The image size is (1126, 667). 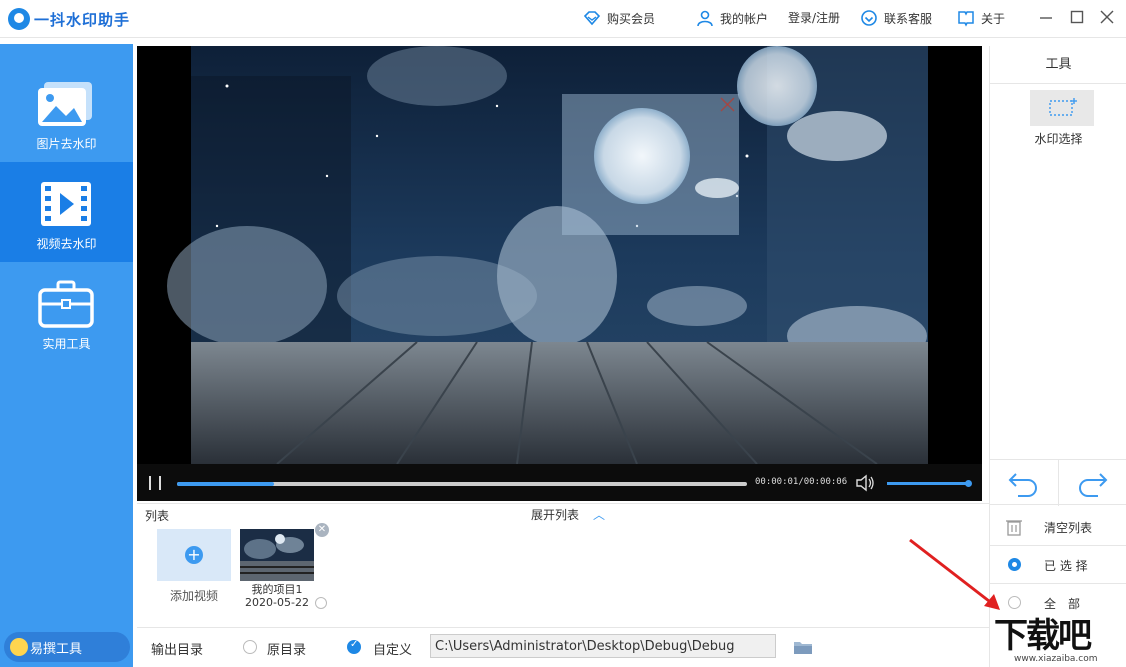 I want to click on undo-redo-bar, so click(x=1058, y=482).